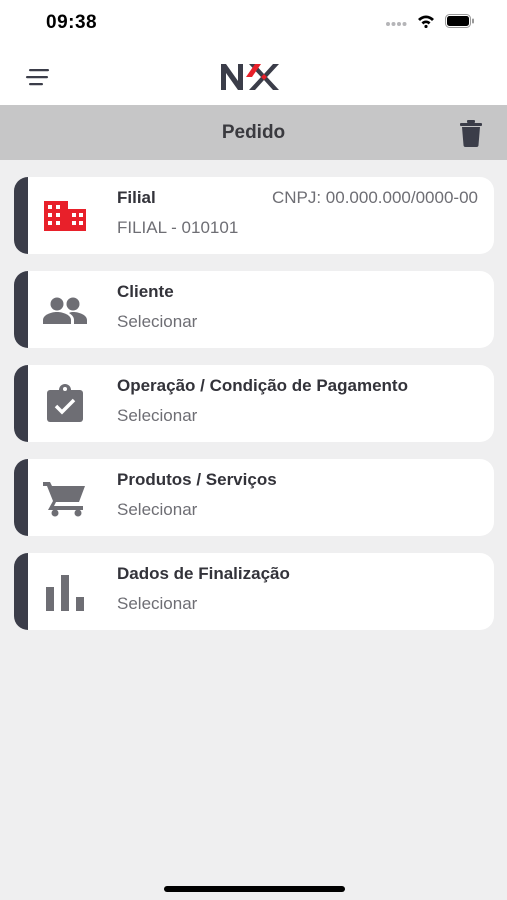 The image size is (507, 900). I want to click on card-cliente: Cliente Selecionar, so click(254, 309).